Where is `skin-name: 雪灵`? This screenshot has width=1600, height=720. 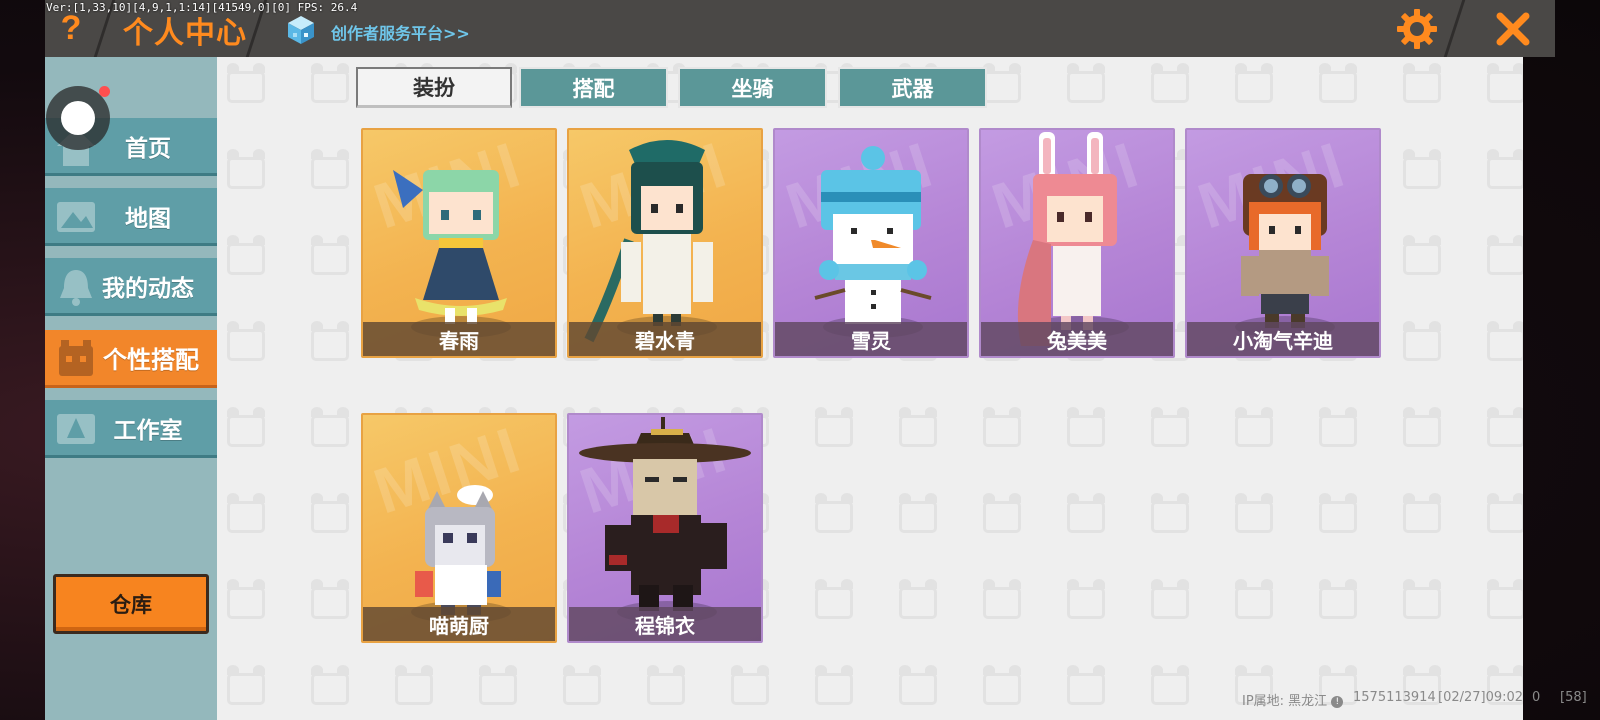
skin-name: 雪灵 is located at coordinates (871, 339).